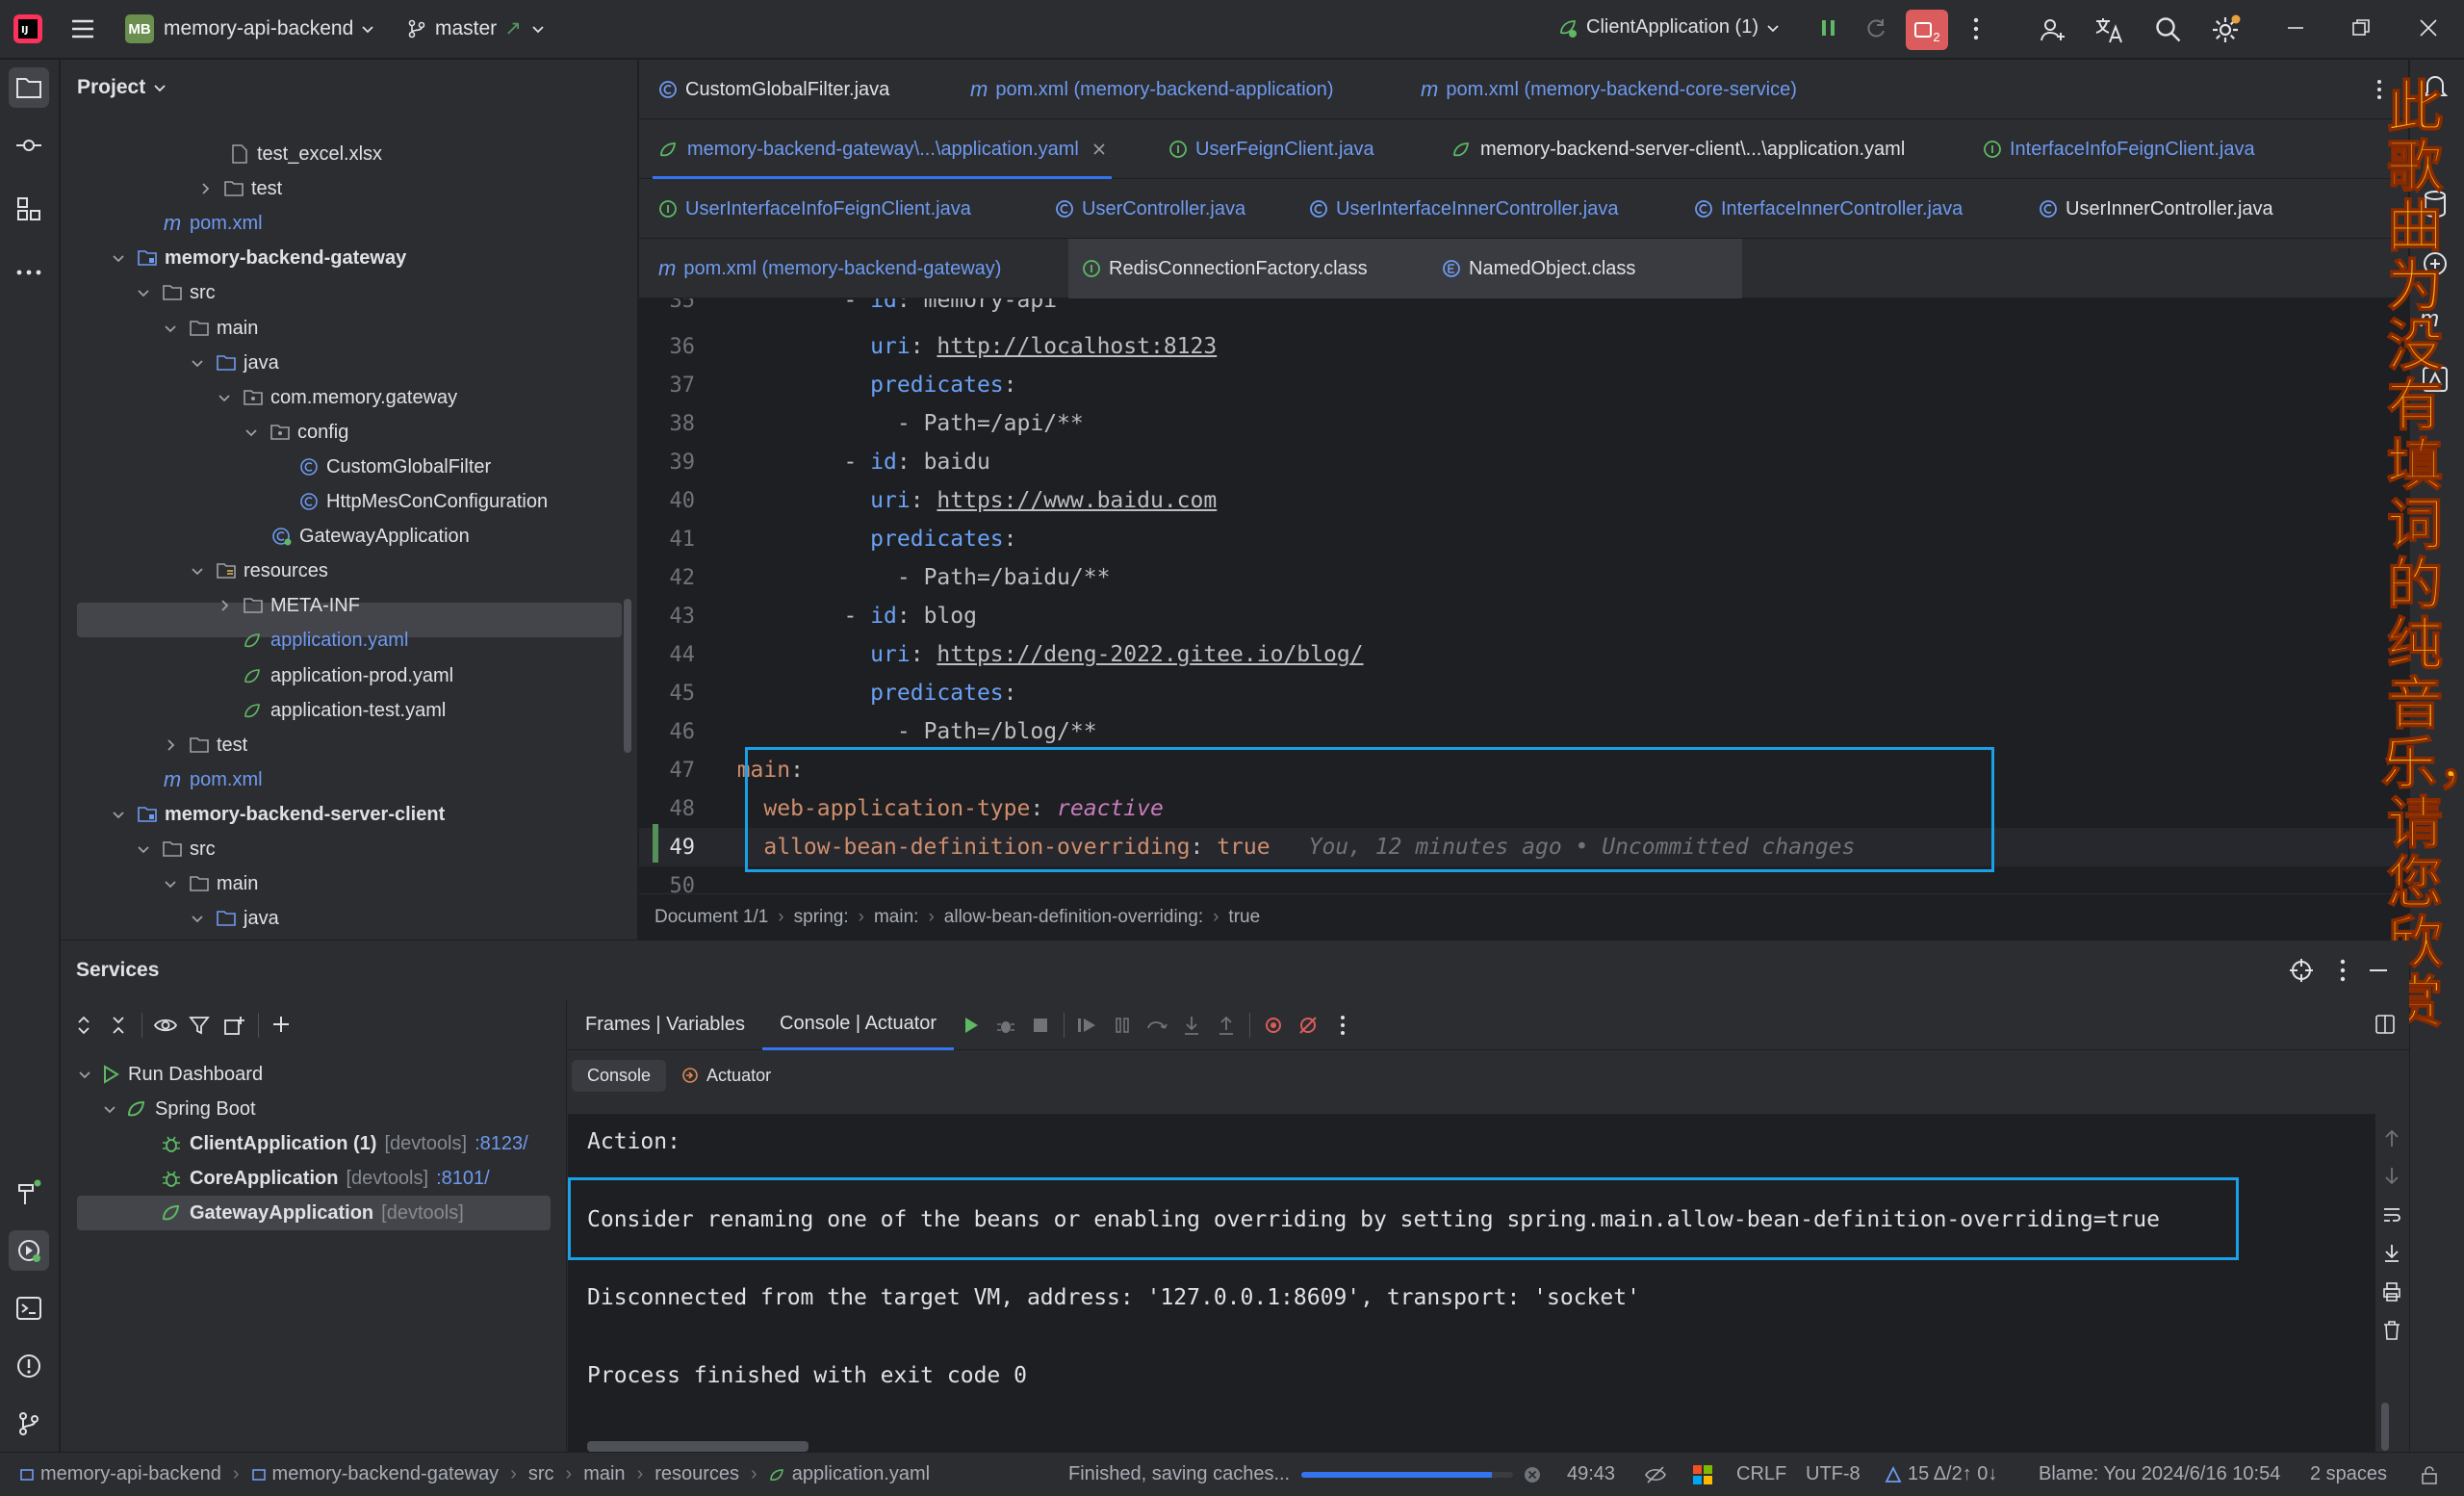 Image resolution: width=2464 pixels, height=1496 pixels. Describe the element at coordinates (1077, 346) in the screenshot. I see `yaml-url-value: http://localhost:8123` at that location.